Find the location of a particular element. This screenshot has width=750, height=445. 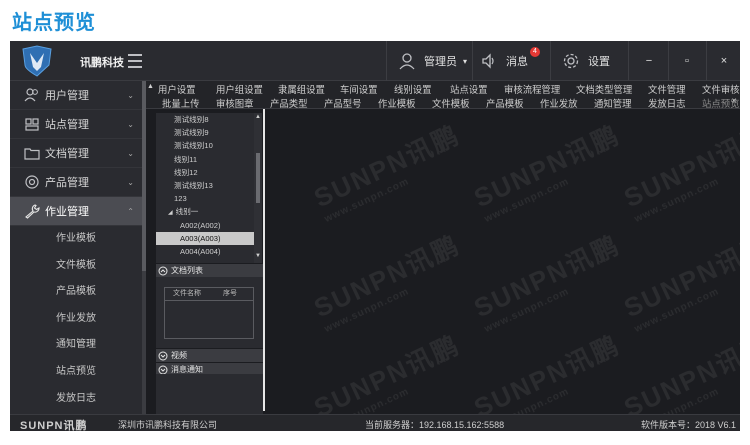

scroll-down-icon: ▼ is located at coordinates (258, 256).